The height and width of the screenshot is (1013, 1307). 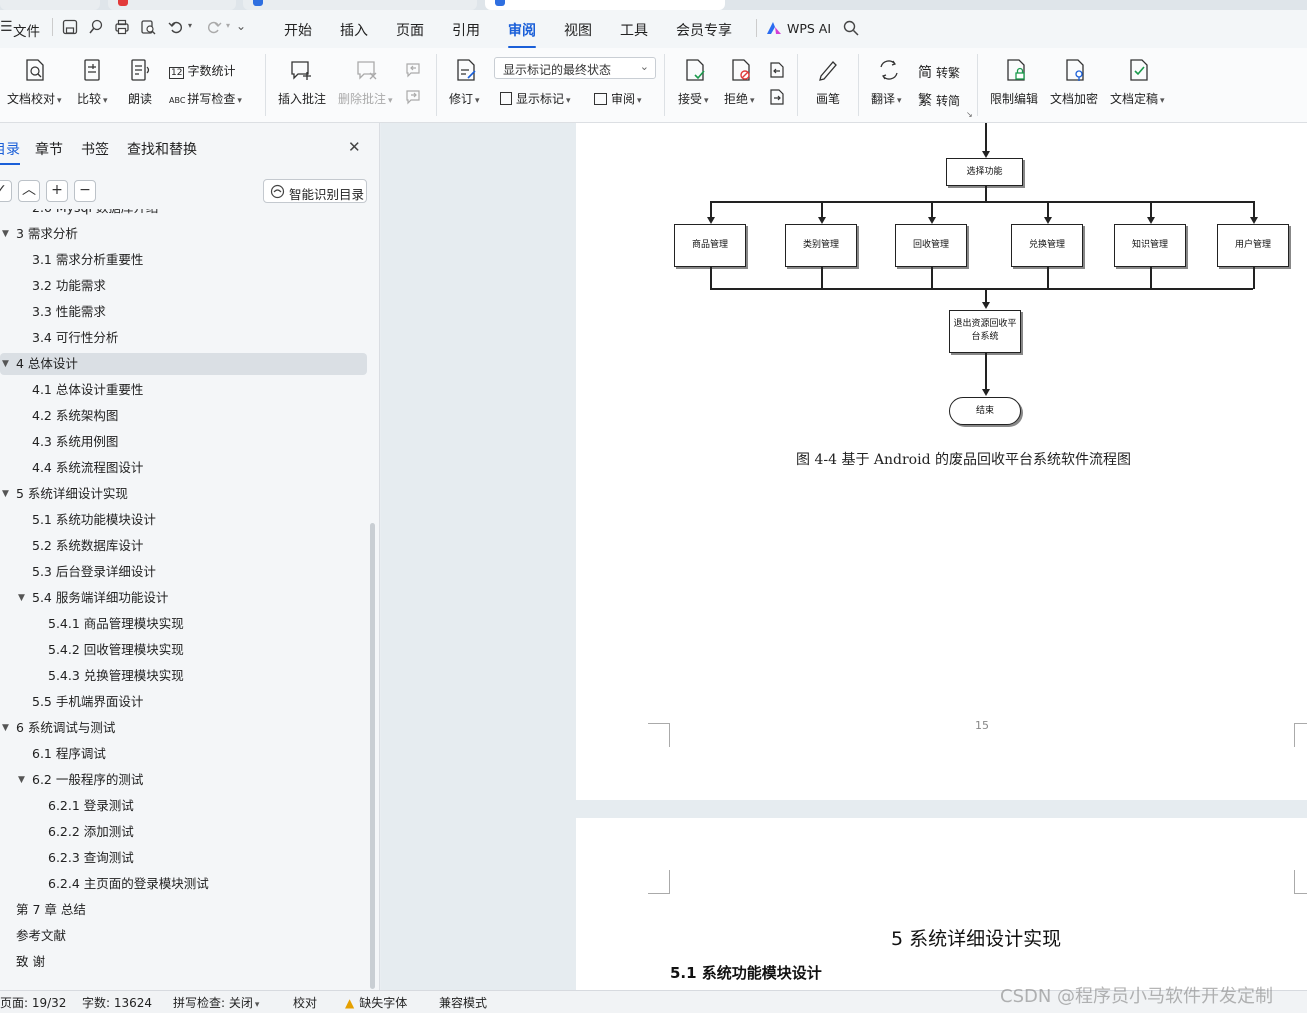 What do you see at coordinates (464, 98) in the screenshot?
I see `track-changes-button: 修订 ▾` at bounding box center [464, 98].